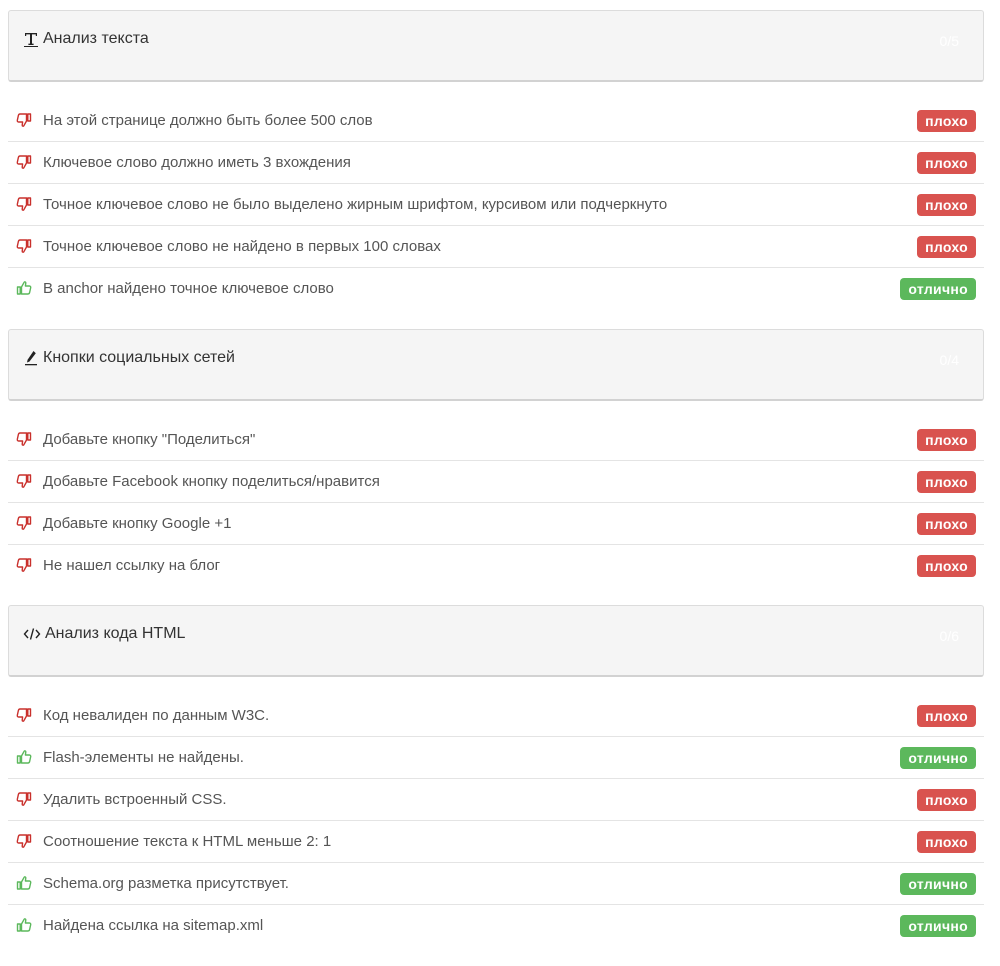 This screenshot has height=966, width=1000. I want to click on result-item: Добавьте кнопку "Поделиться" плохо, so click(496, 440).